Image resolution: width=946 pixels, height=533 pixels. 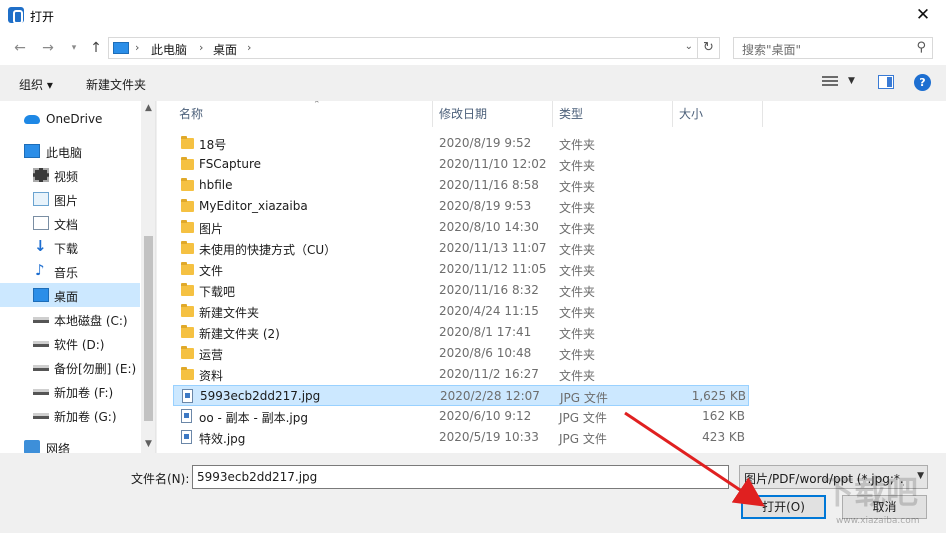 I want to click on file-name: FSCapture, so click(x=230, y=164).